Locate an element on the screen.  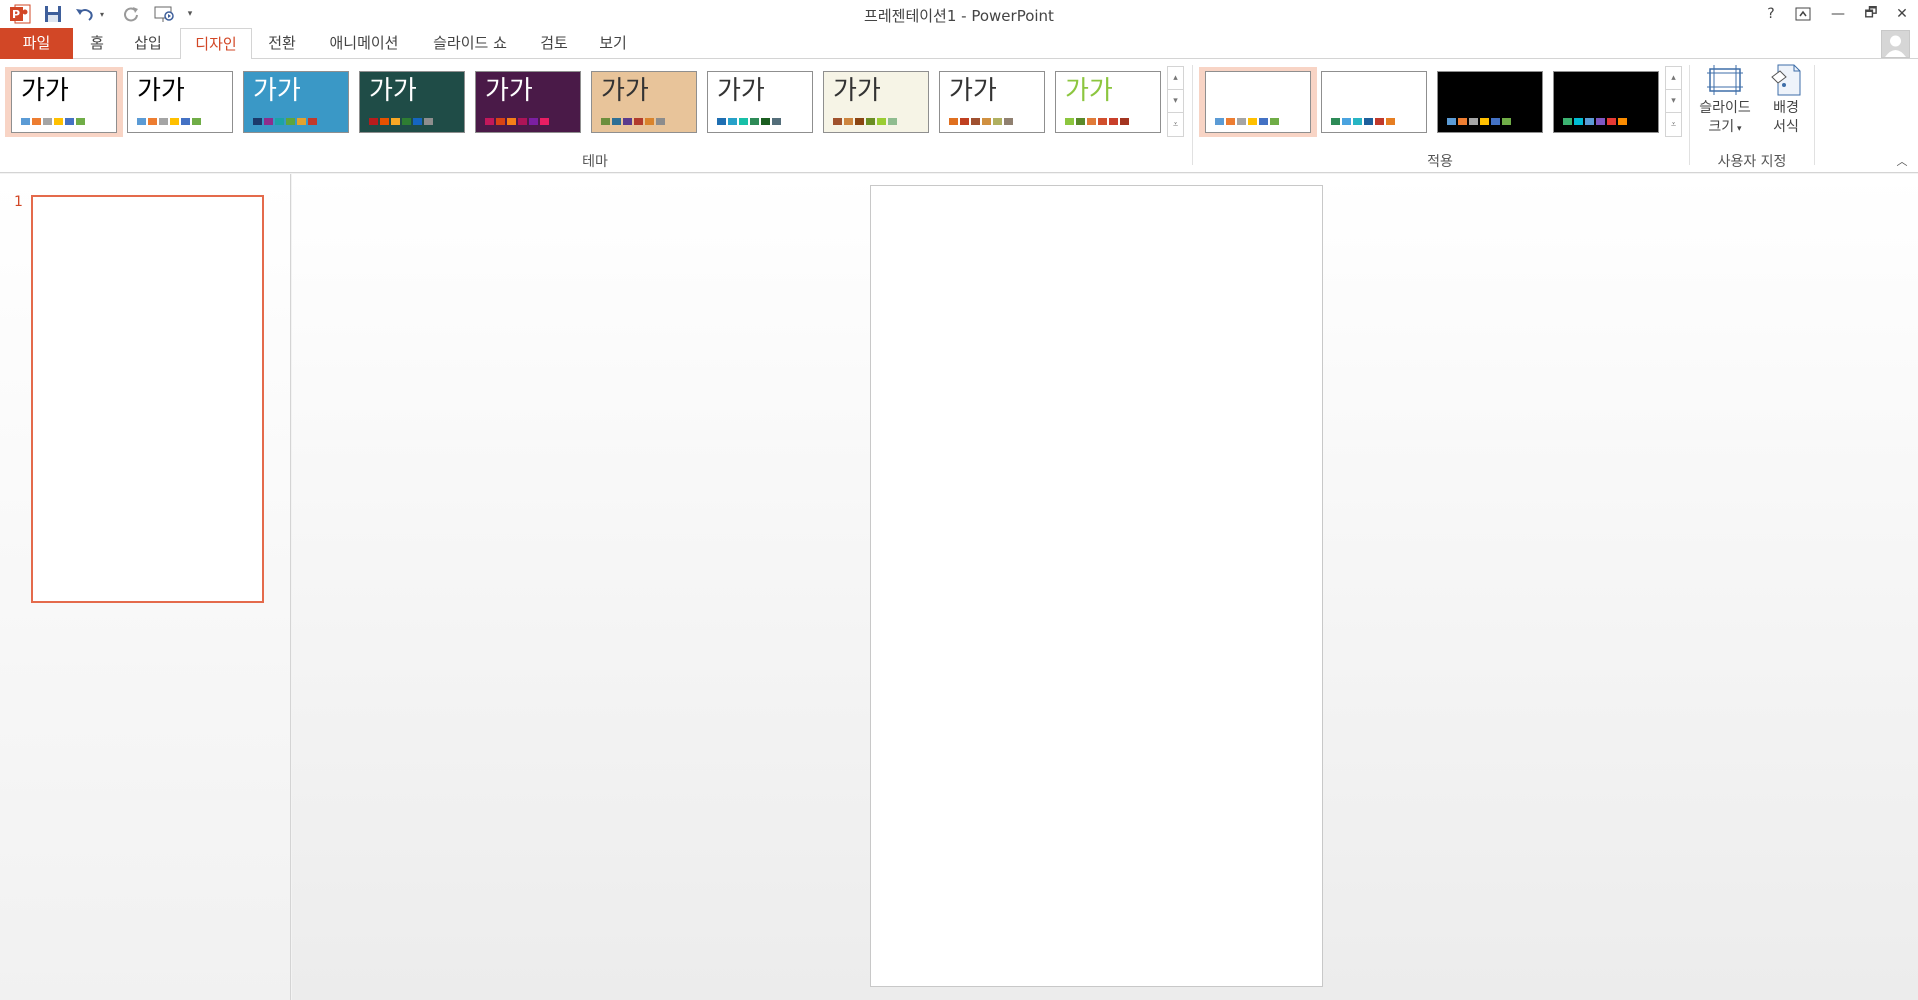
slide-size-icon is located at coordinates (1725, 80).